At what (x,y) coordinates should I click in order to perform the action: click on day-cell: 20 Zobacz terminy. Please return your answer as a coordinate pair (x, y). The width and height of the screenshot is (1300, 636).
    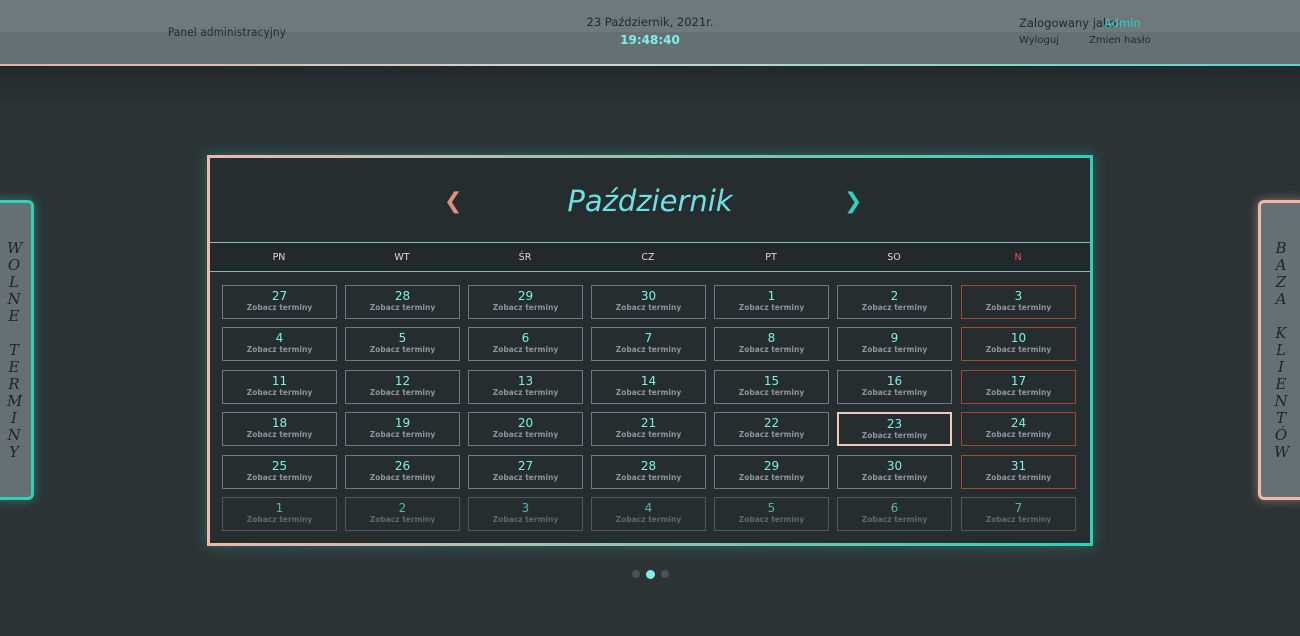
    Looking at the image, I should click on (525, 429).